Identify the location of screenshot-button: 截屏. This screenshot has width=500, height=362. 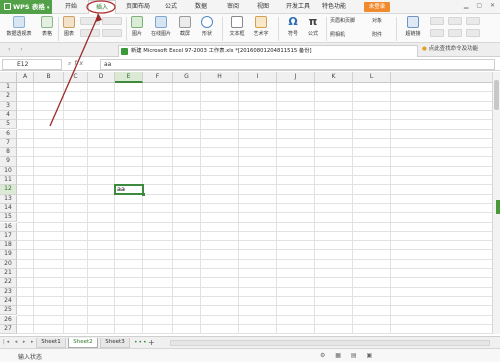
(185, 26).